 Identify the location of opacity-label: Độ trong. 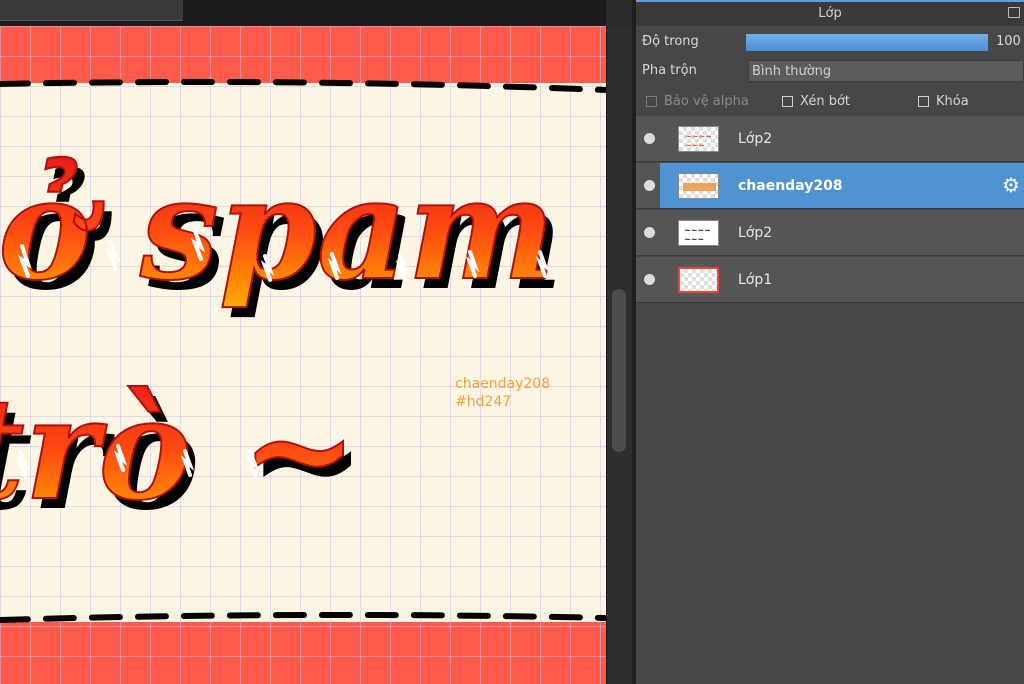
(670, 41).